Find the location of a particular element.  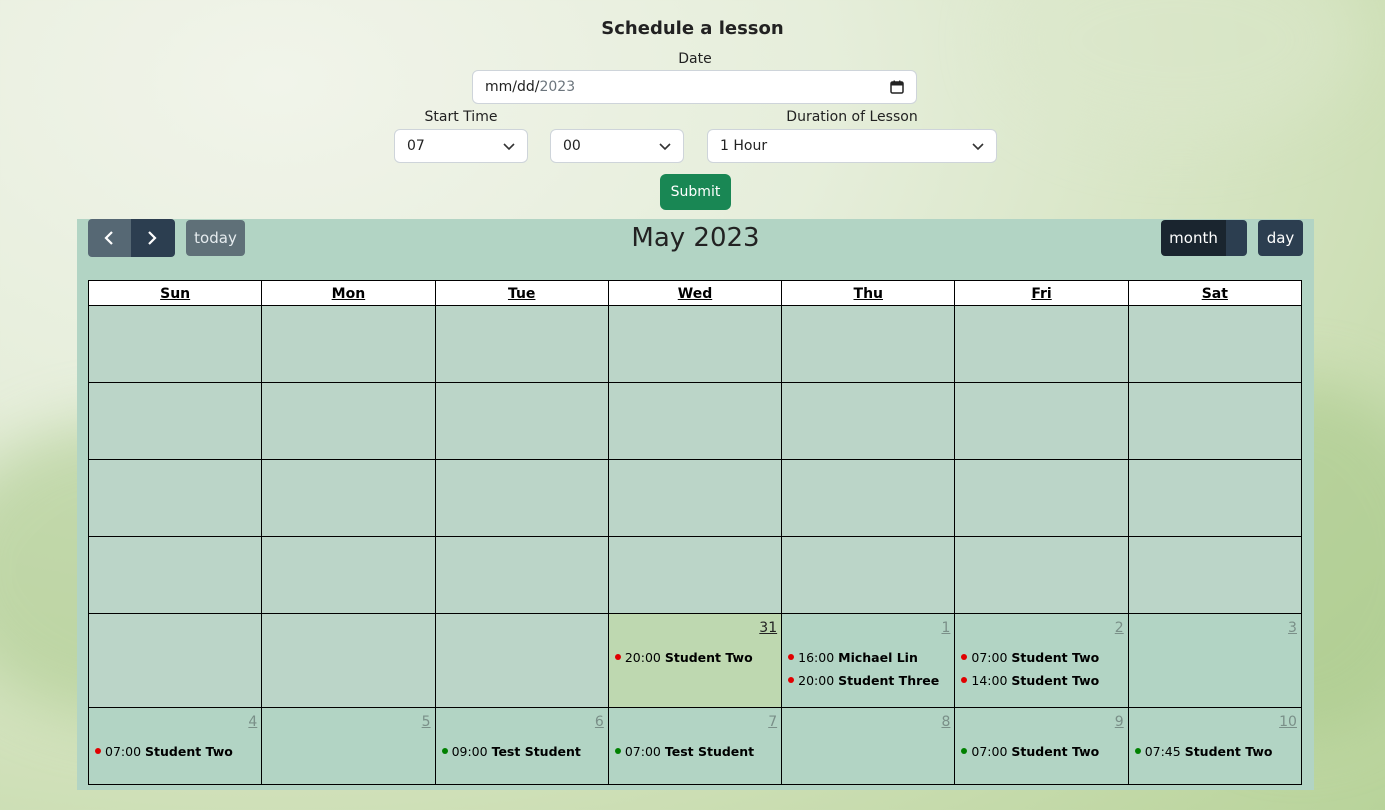

day-number: 4 is located at coordinates (252, 722).